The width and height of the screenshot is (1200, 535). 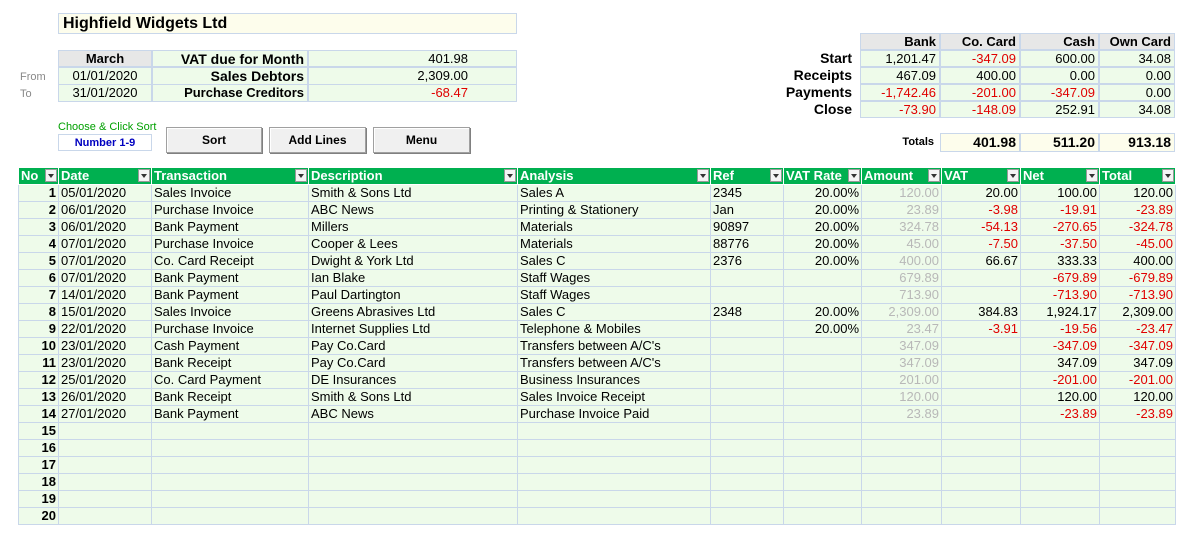 What do you see at coordinates (901, 363) in the screenshot?
I see `cell-amount: 347.09` at bounding box center [901, 363].